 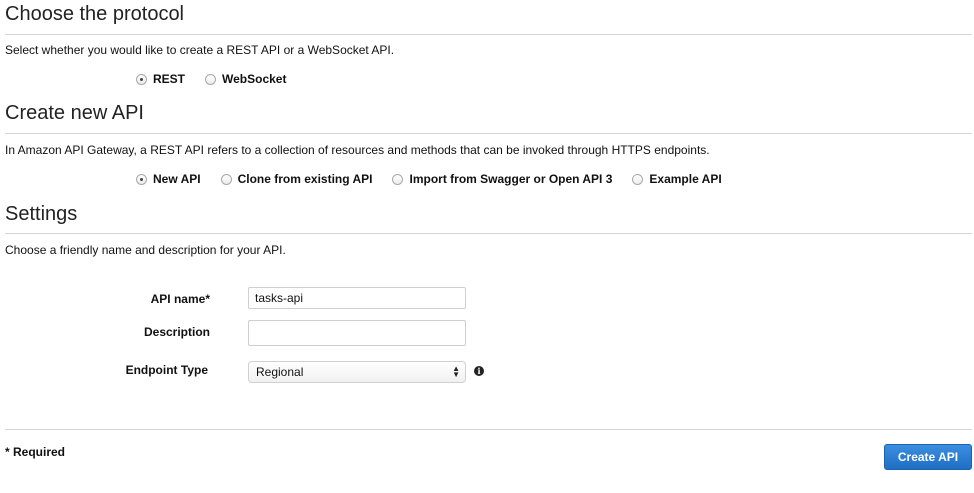 I want to click on endpoint-type-label: Endpoint Type, so click(x=166, y=370).